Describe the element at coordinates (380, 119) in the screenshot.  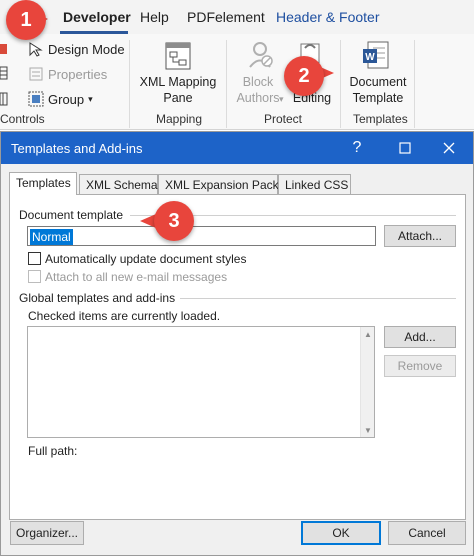
I see `templates-group-label: Templates` at that location.